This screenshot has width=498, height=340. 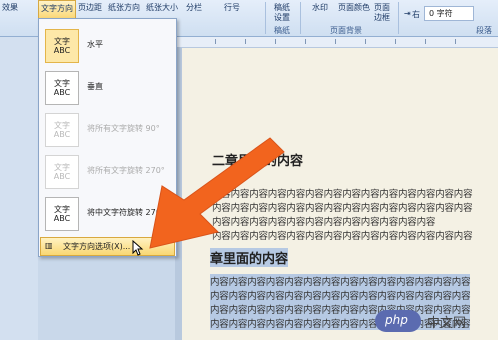 I want to click on php-logo-icon: php, so click(x=398, y=321).